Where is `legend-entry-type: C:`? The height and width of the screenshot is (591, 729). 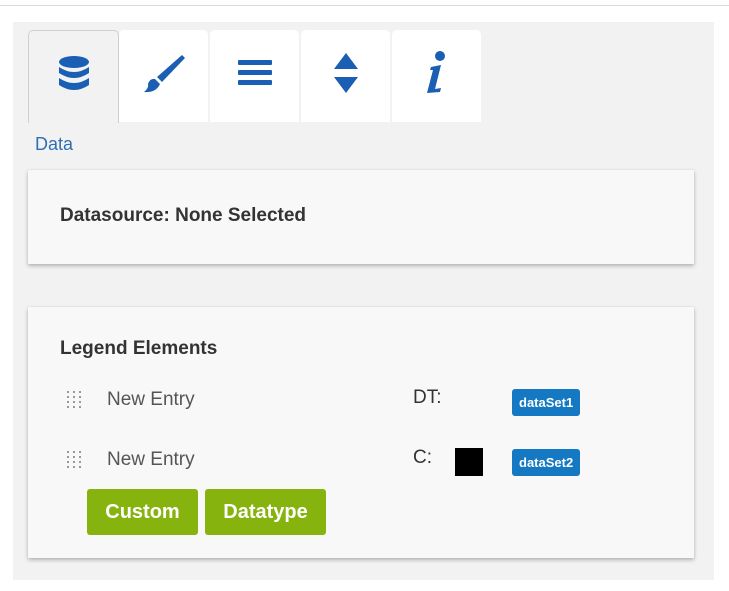
legend-entry-type: C: is located at coordinates (422, 457).